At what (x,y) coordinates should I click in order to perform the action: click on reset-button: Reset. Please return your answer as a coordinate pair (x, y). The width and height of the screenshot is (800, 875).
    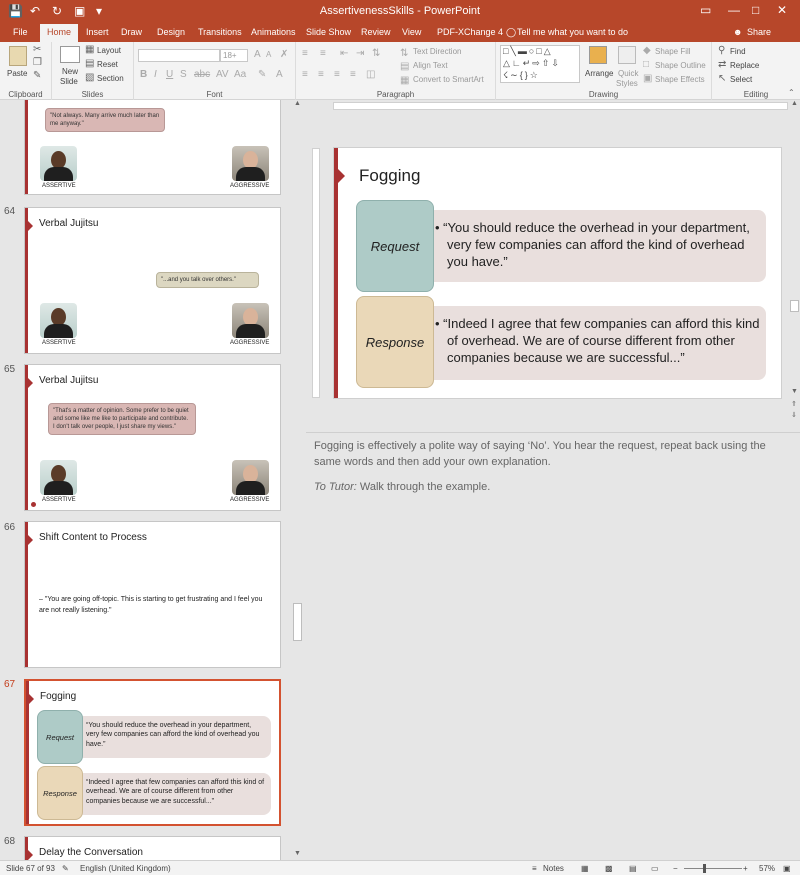
    Looking at the image, I should click on (107, 64).